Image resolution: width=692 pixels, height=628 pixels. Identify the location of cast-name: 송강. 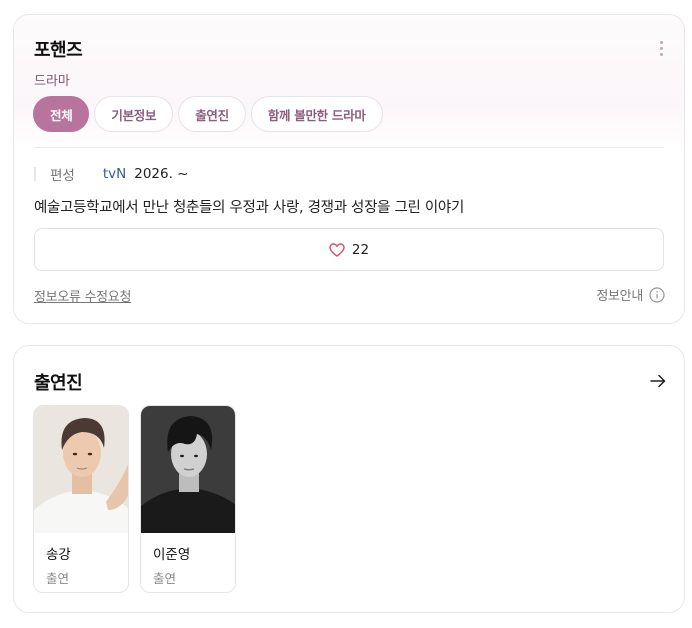
(58, 555).